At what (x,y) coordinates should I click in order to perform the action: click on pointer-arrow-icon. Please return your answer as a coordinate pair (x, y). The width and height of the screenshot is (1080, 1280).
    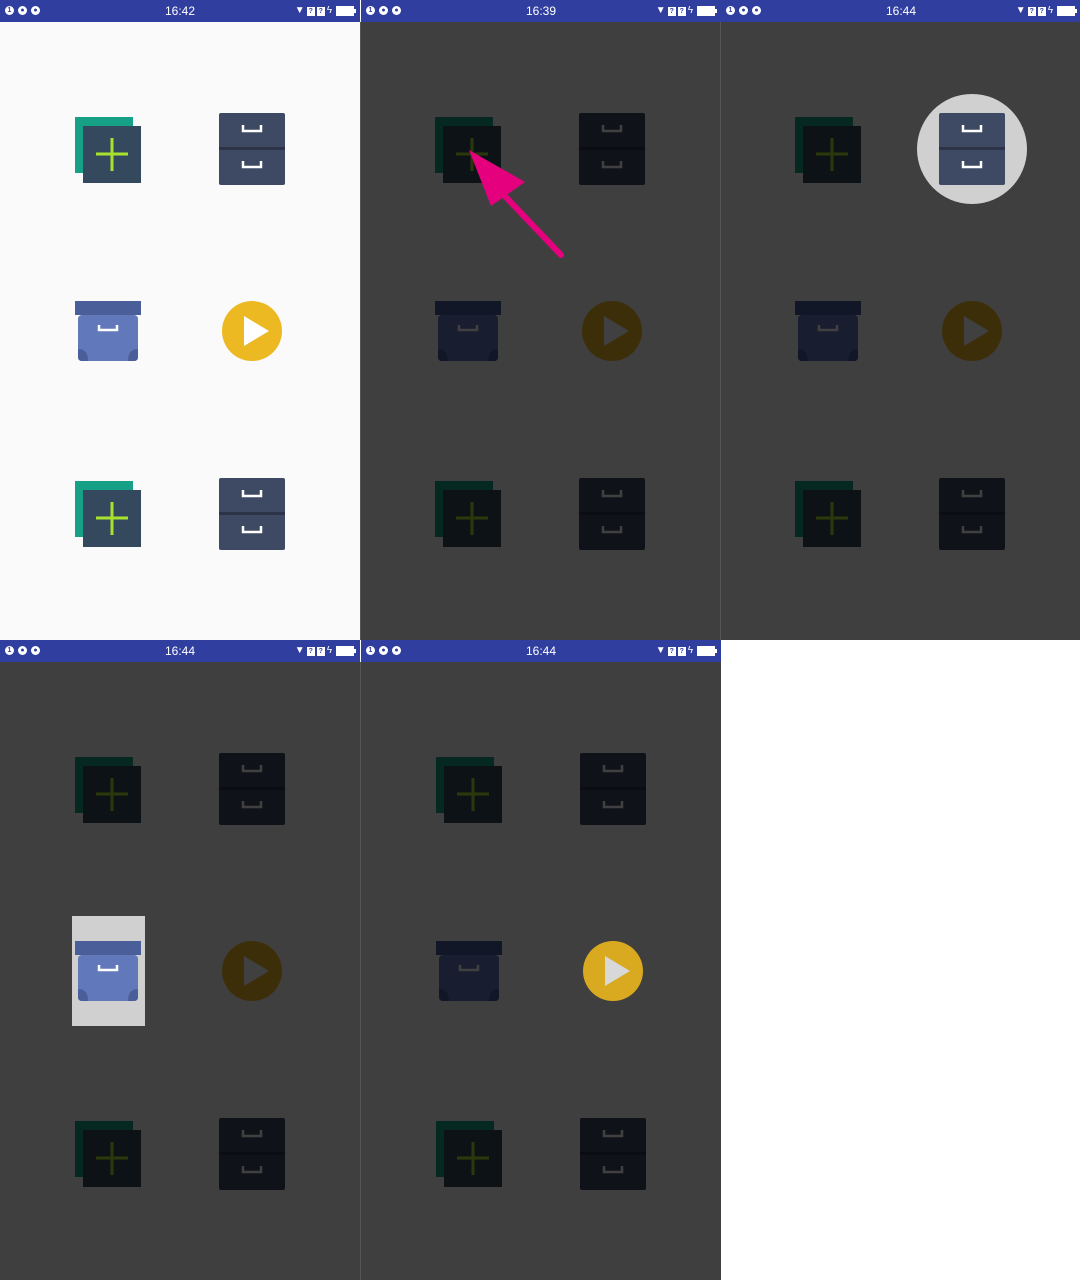
    Looking at the image, I should click on (516, 204).